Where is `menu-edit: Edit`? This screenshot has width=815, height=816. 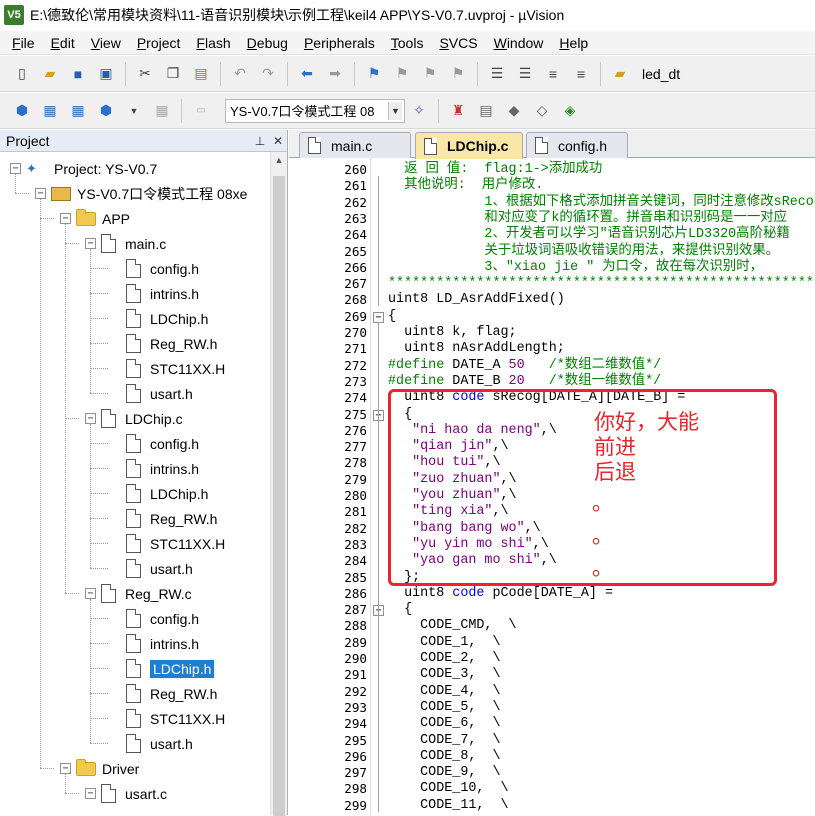
menu-edit: Edit is located at coordinates (63, 43).